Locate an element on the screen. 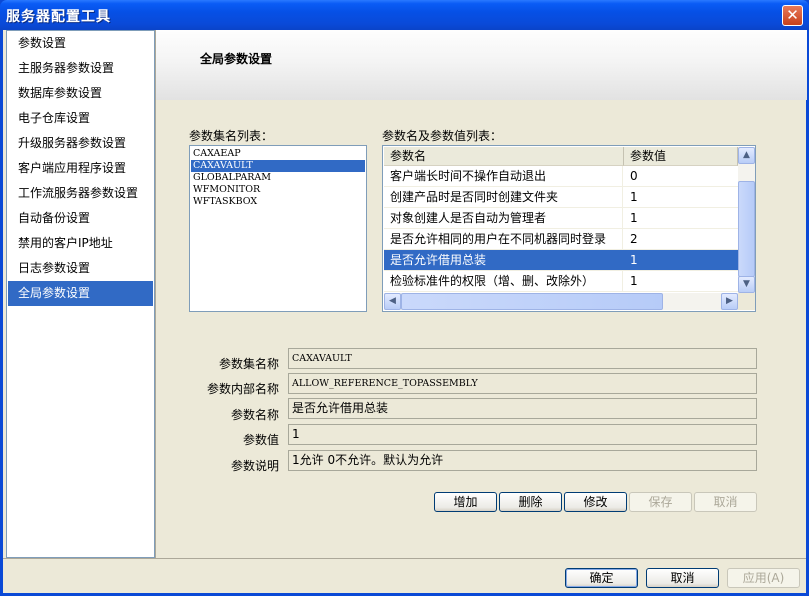  apply-button: 应用(A) is located at coordinates (763, 578).